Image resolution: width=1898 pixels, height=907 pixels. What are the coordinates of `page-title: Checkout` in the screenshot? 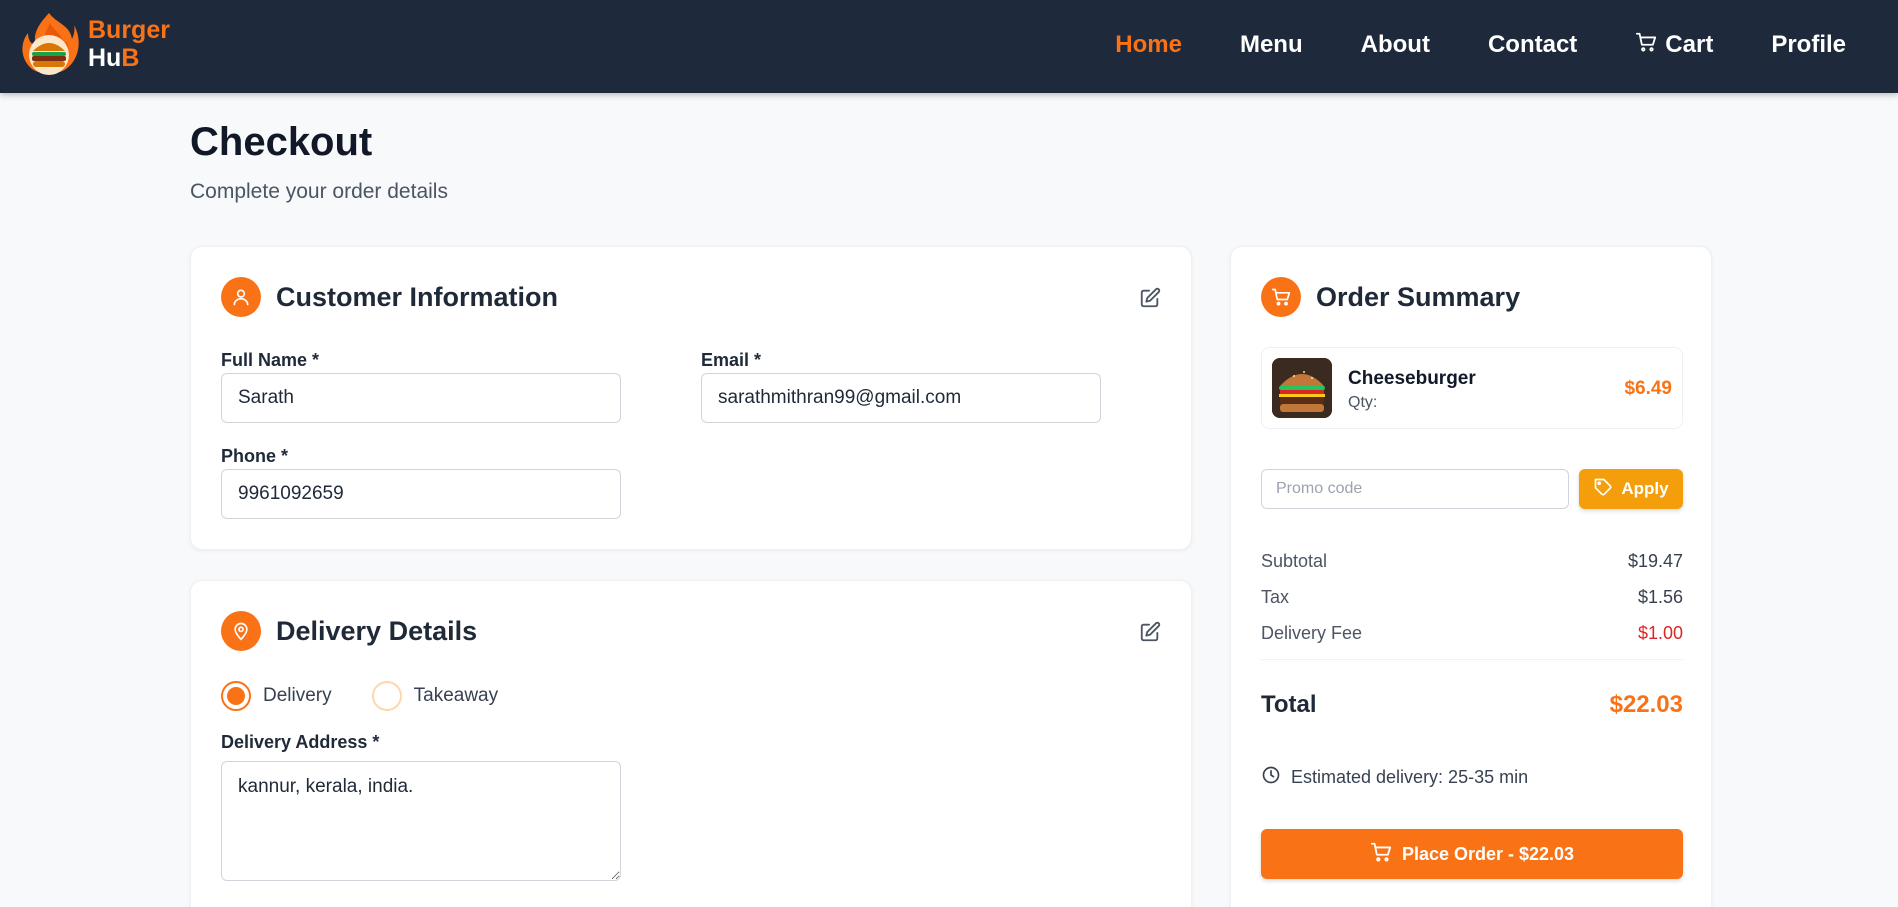 It's located at (281, 142).